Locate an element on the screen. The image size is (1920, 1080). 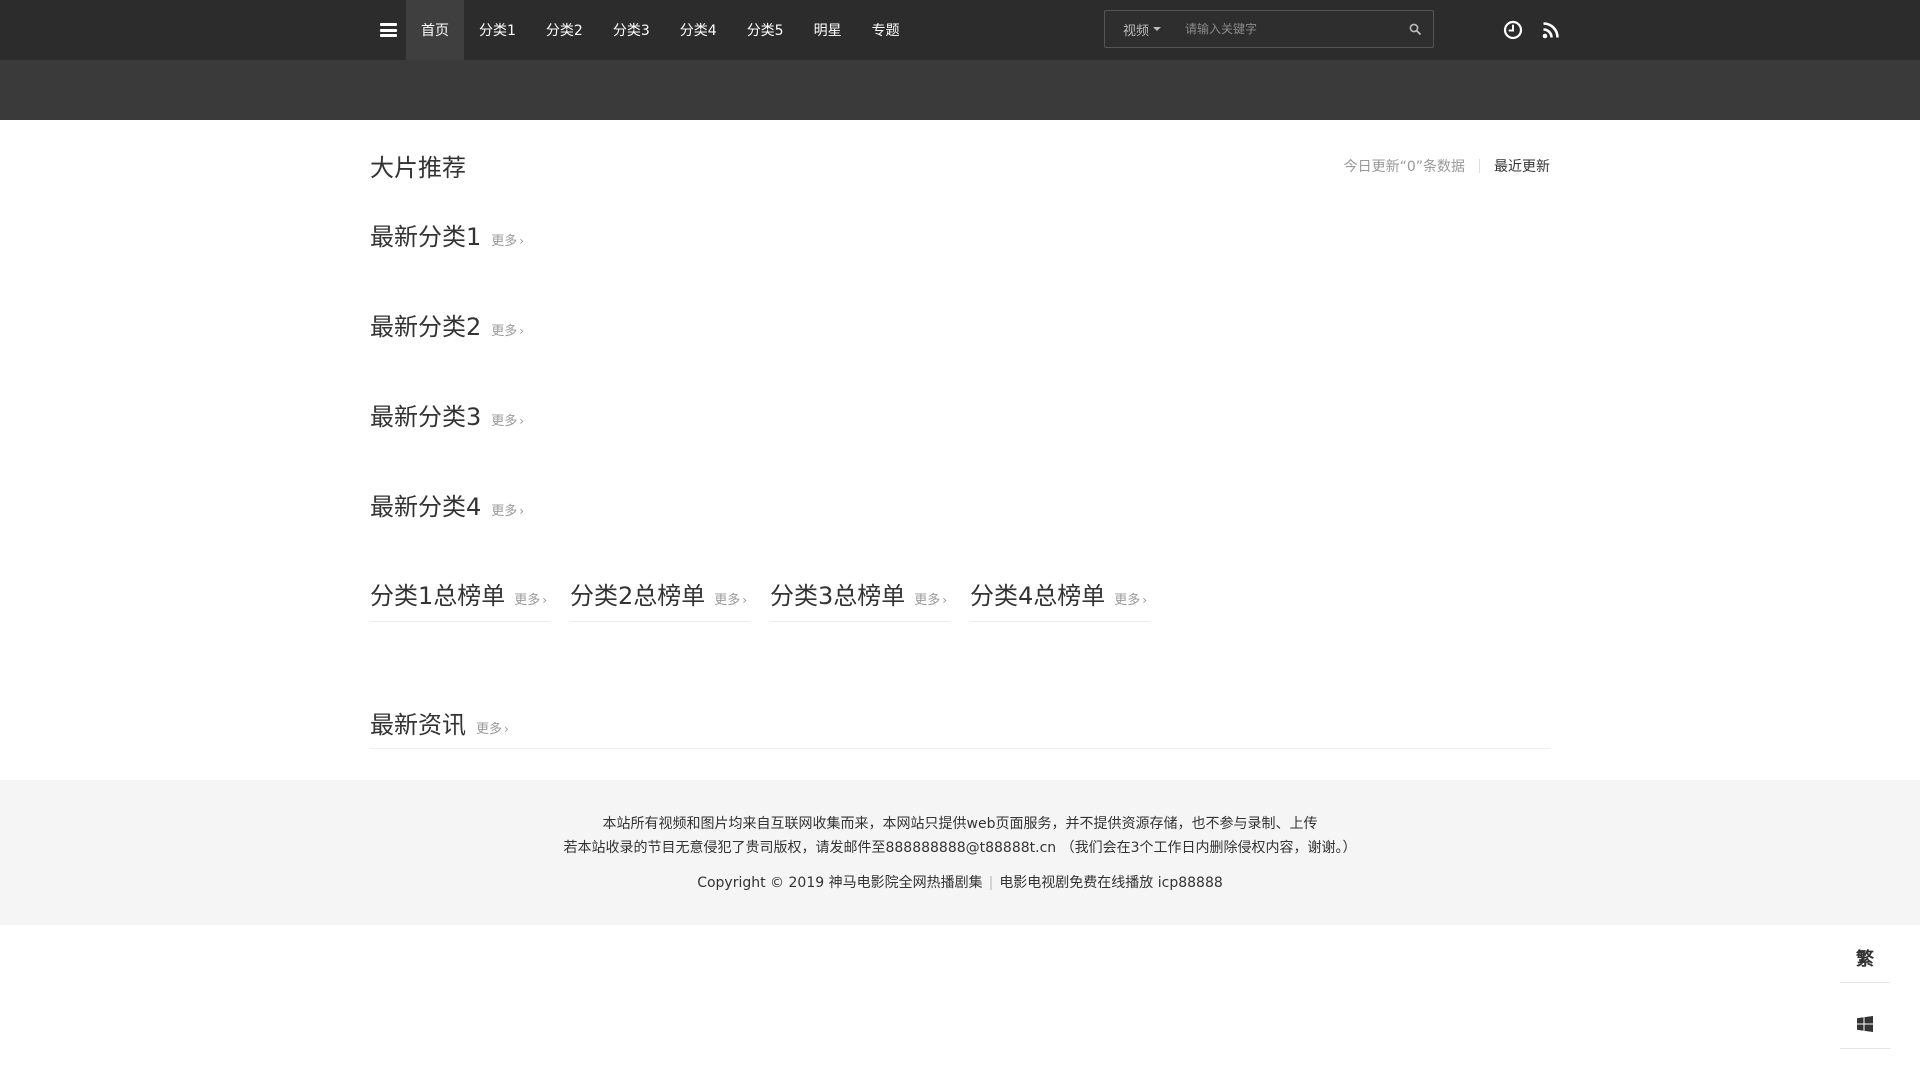
search-type-dropdown: 视频 is located at coordinates (1142, 29).